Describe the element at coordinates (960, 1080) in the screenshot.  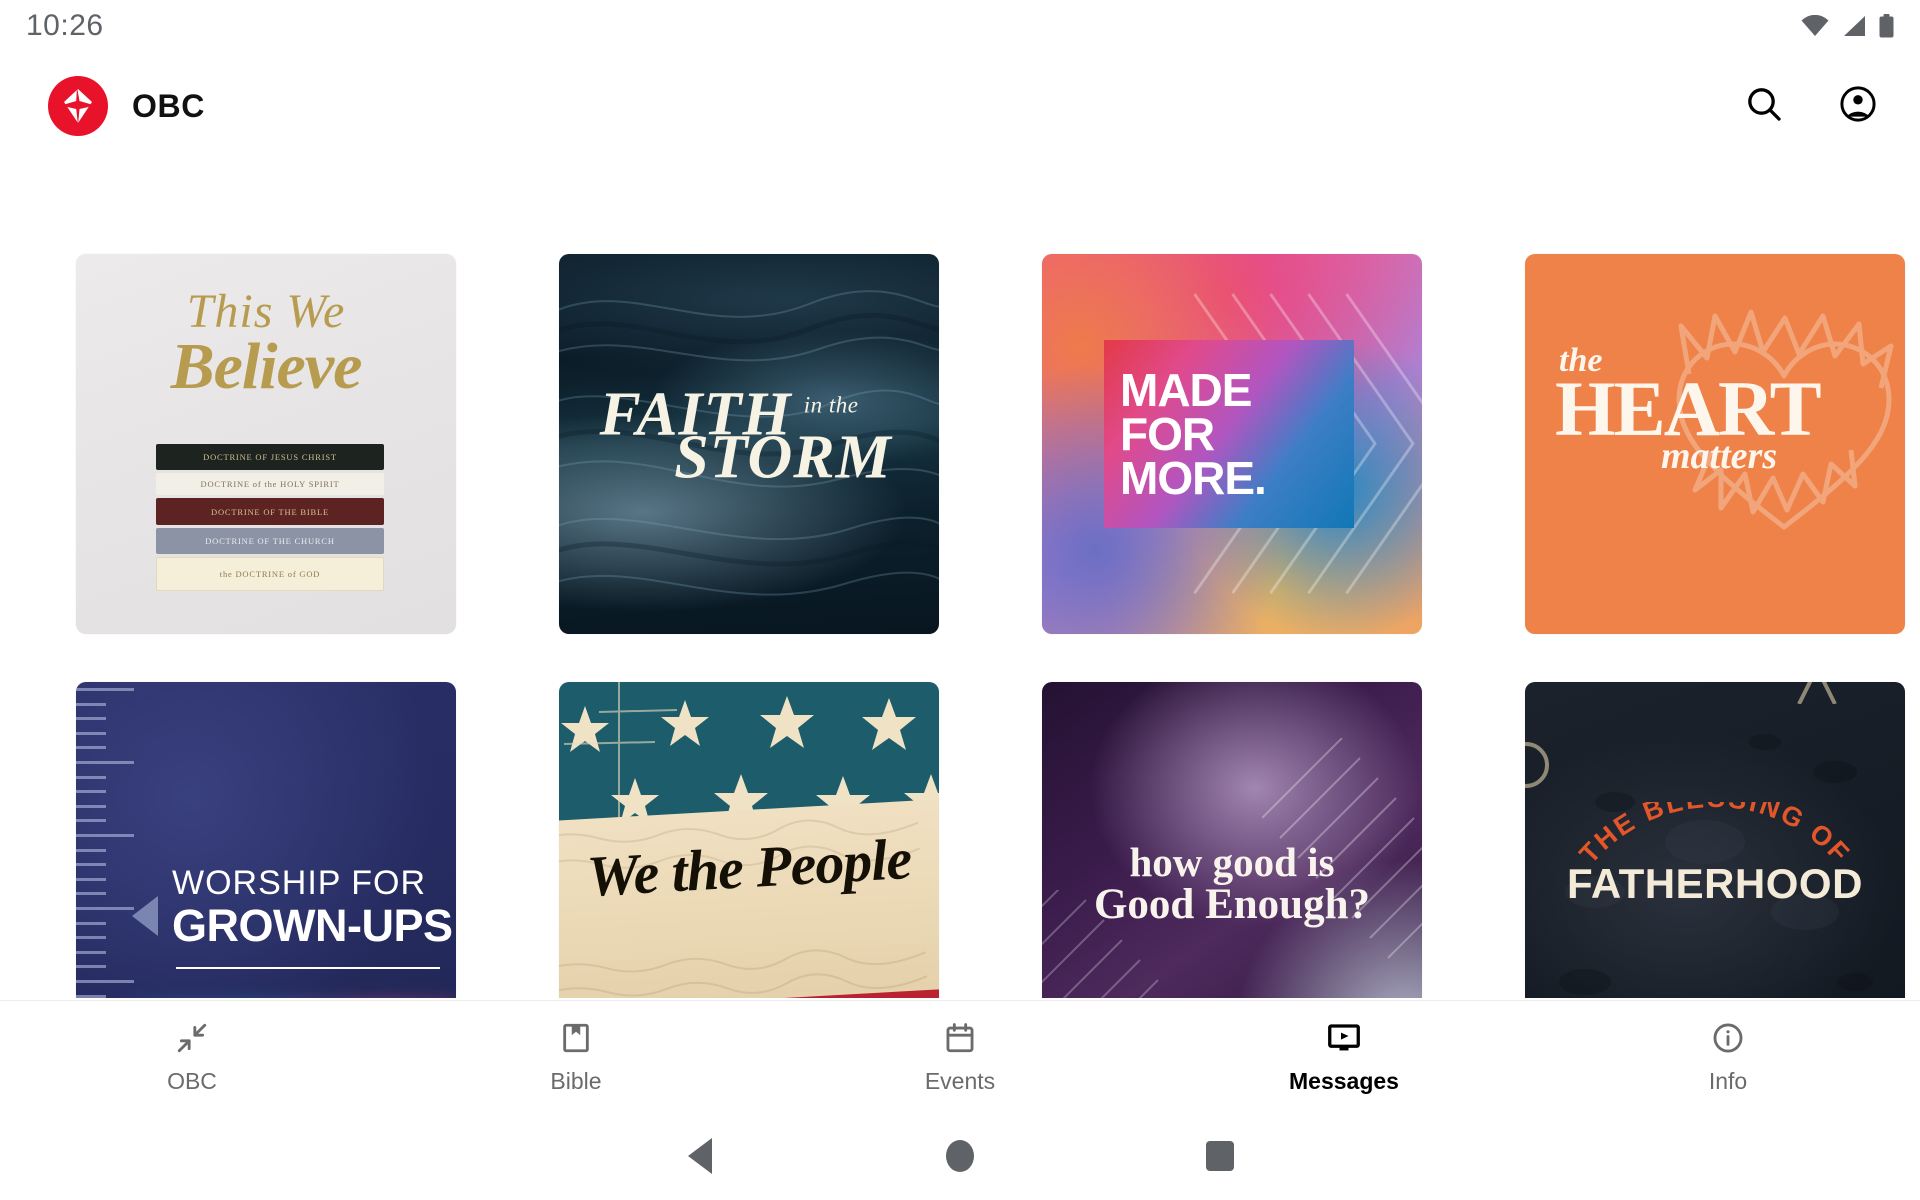
I see `tab-label: Events` at that location.